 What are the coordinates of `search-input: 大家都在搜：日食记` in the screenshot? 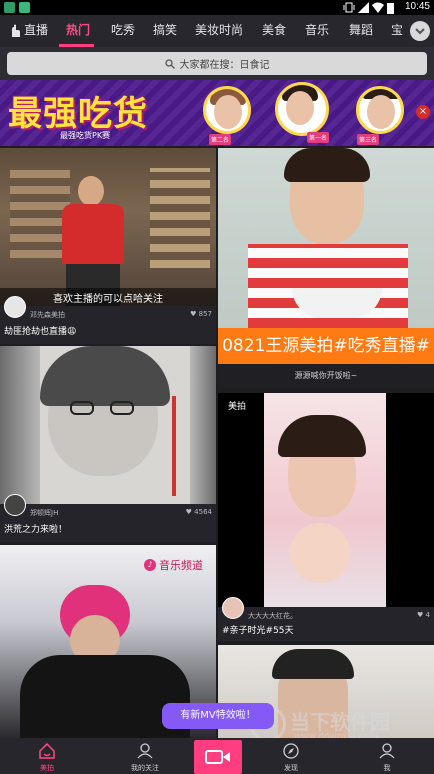 It's located at (217, 63).